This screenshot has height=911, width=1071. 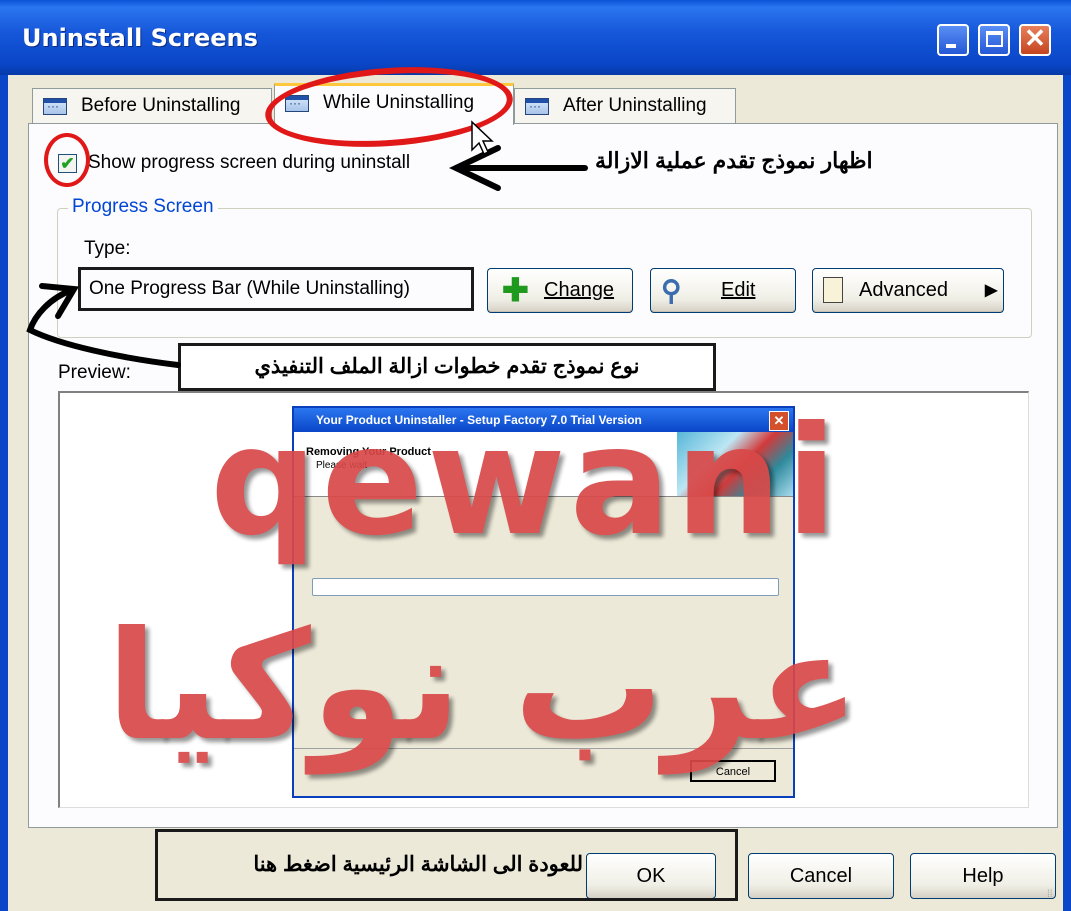 What do you see at coordinates (518, 168) in the screenshot?
I see `arrow-to-checkbox-label` at bounding box center [518, 168].